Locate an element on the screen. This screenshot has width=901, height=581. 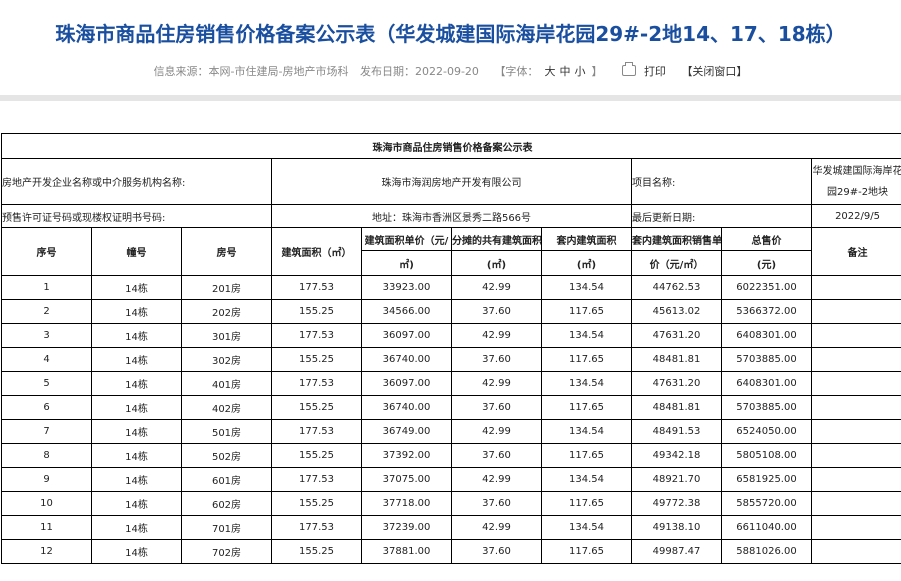
header-shared-area-unit: (㎡) is located at coordinates (496, 263).